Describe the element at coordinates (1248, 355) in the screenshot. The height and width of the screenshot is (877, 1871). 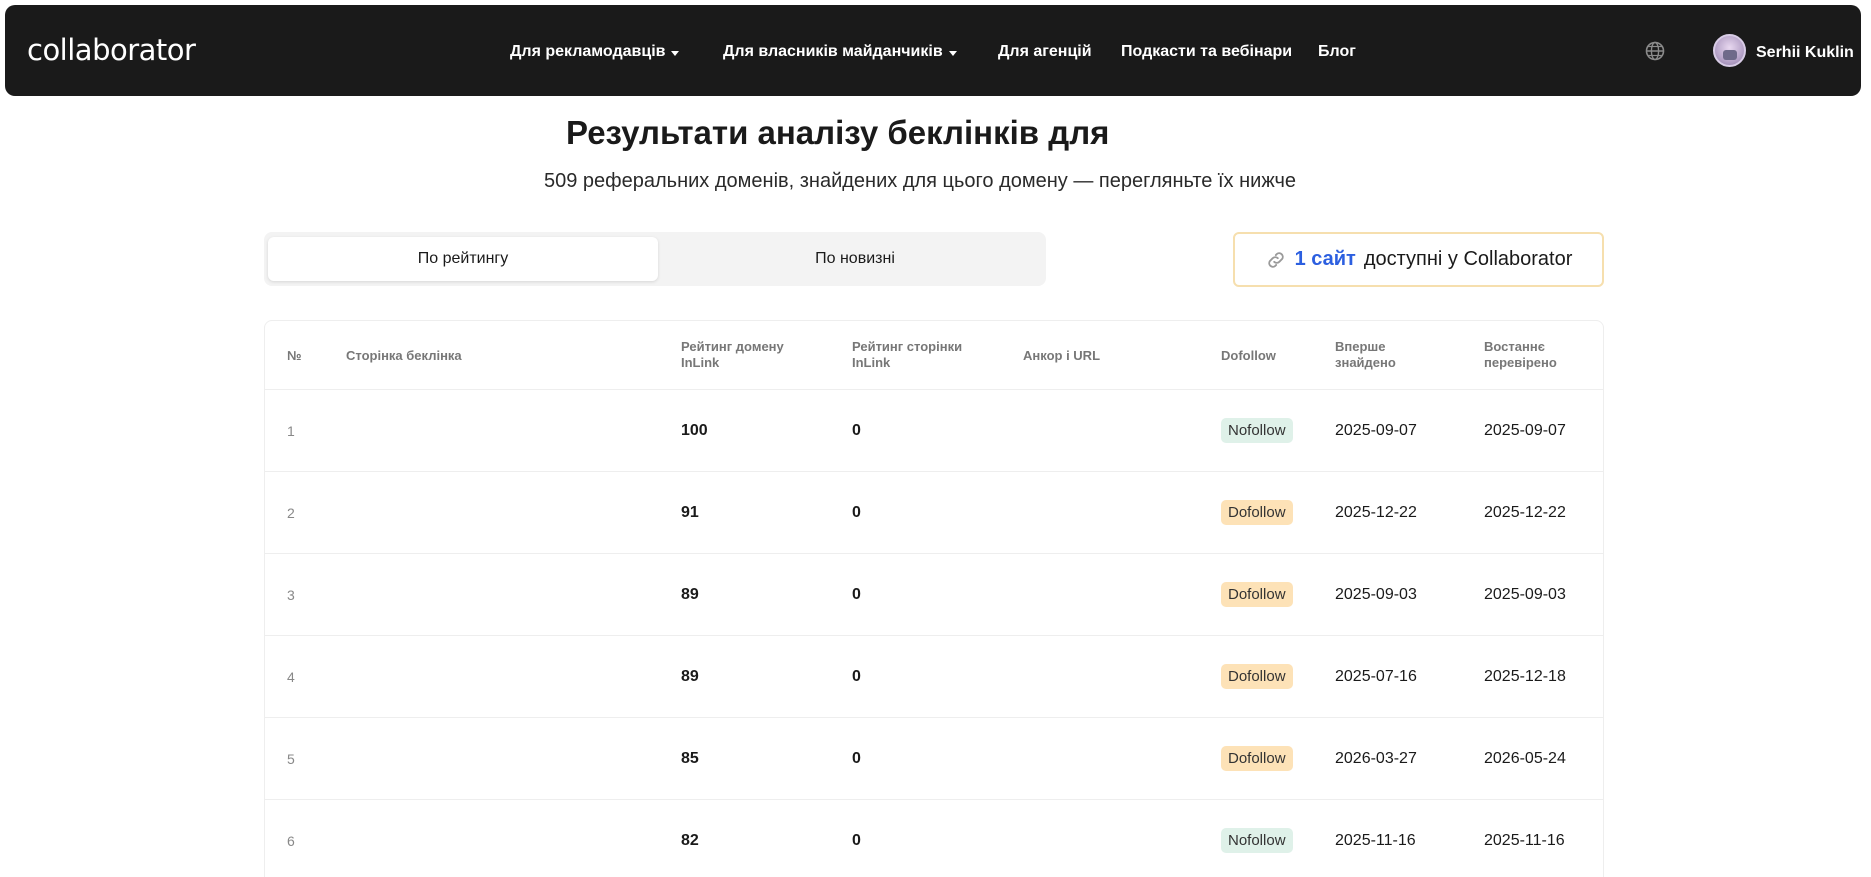
I see `column-header-dofollow: Dofollow` at that location.